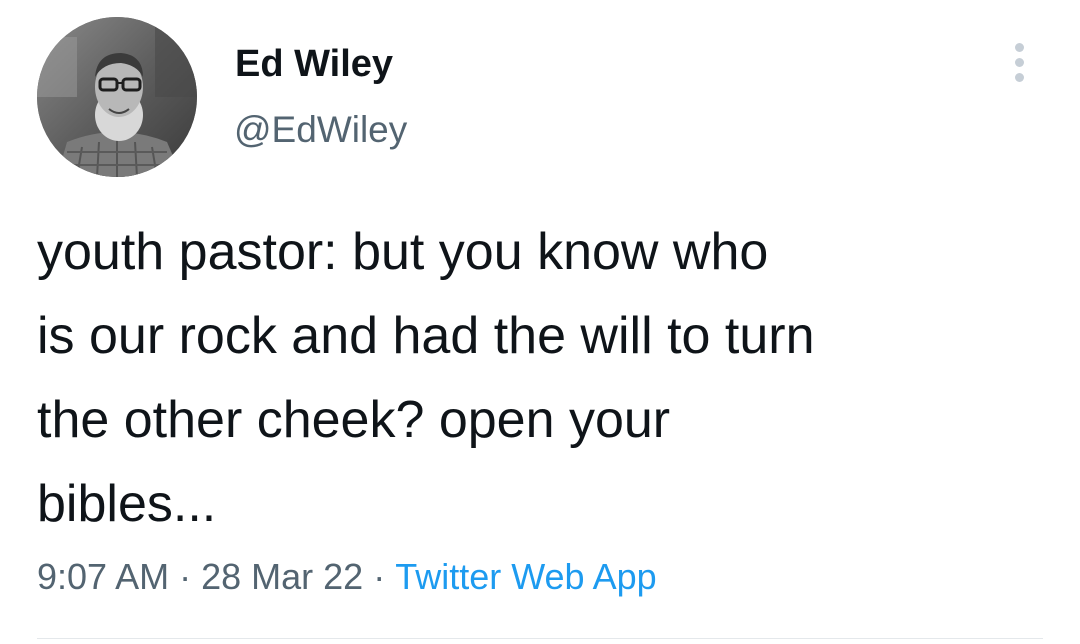 This screenshot has width=1080, height=644. I want to click on tweet-source-link: Twitter Web App, so click(525, 576).